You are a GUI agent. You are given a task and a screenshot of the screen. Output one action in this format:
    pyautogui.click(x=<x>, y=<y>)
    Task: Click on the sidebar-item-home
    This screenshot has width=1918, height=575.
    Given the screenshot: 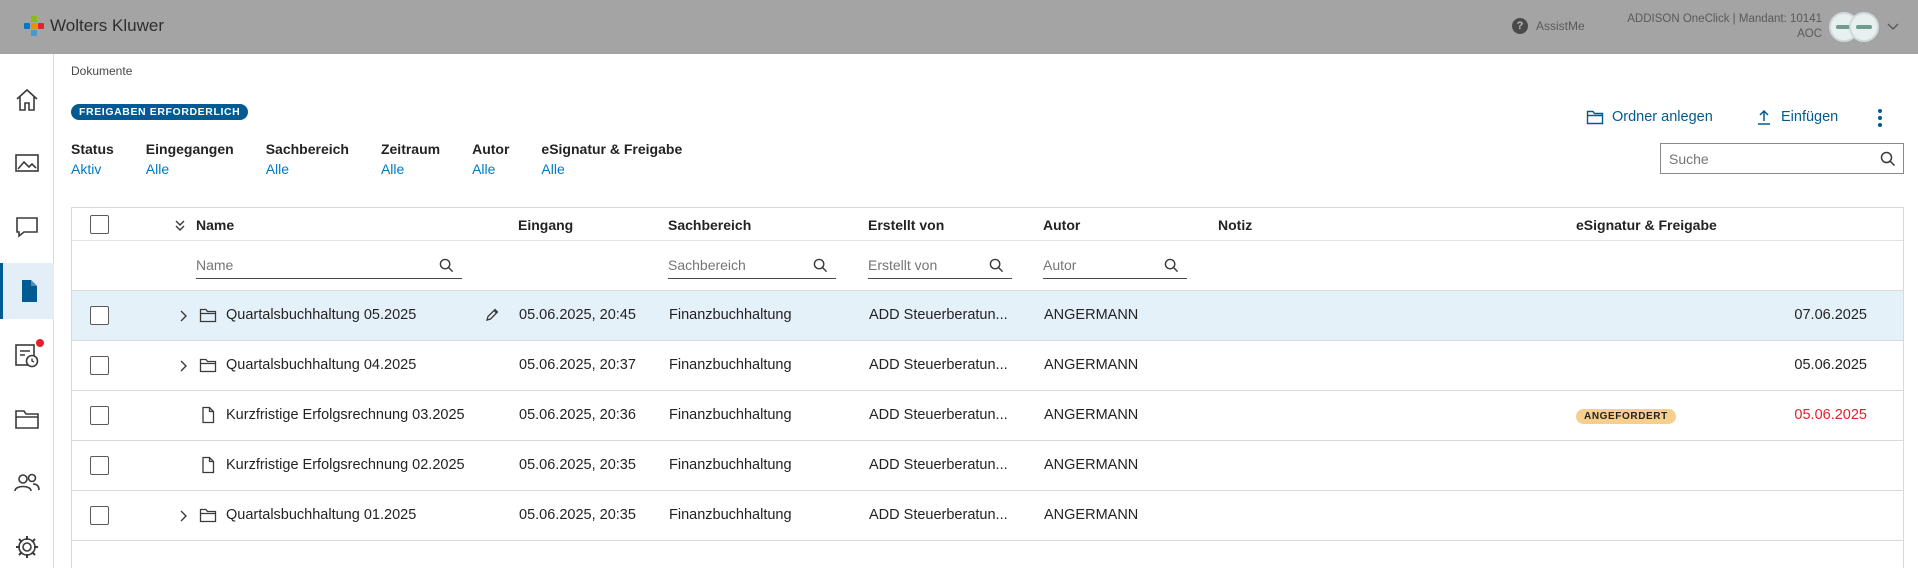 What is the action you would take?
    pyautogui.click(x=27, y=100)
    